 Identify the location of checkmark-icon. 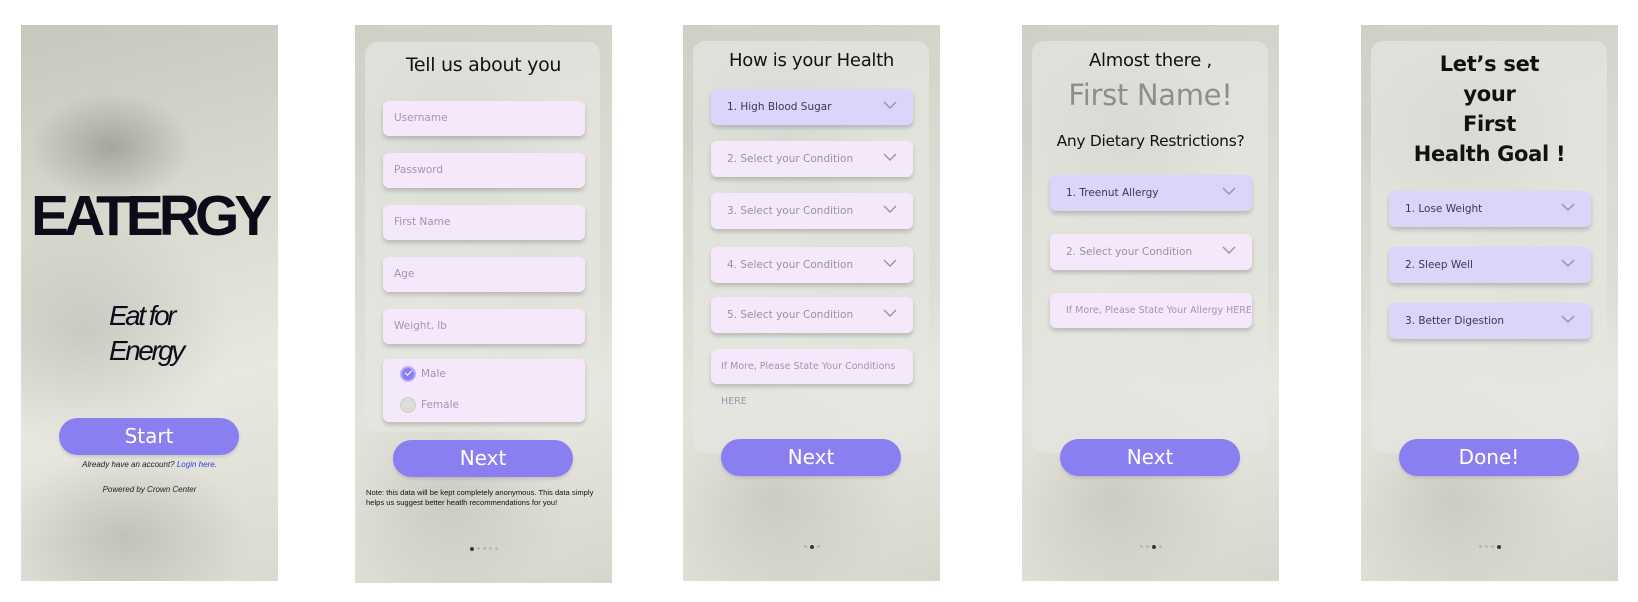
(408, 374).